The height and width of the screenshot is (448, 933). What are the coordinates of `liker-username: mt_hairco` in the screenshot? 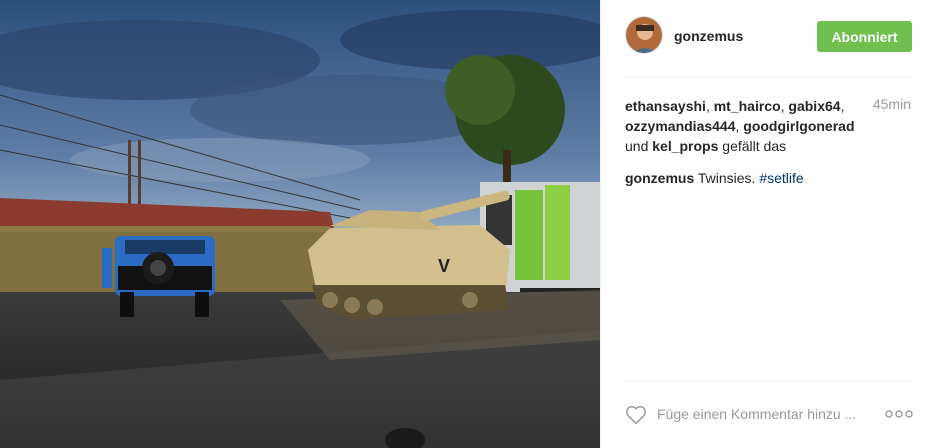 It's located at (747, 106).